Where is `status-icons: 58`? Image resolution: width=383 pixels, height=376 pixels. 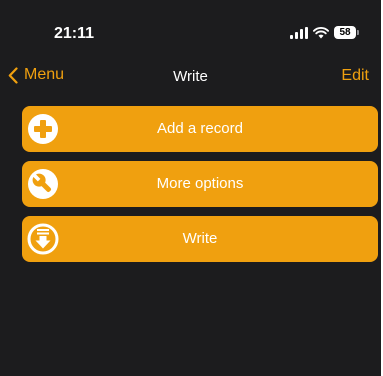 status-icons: 58 is located at coordinates (324, 32).